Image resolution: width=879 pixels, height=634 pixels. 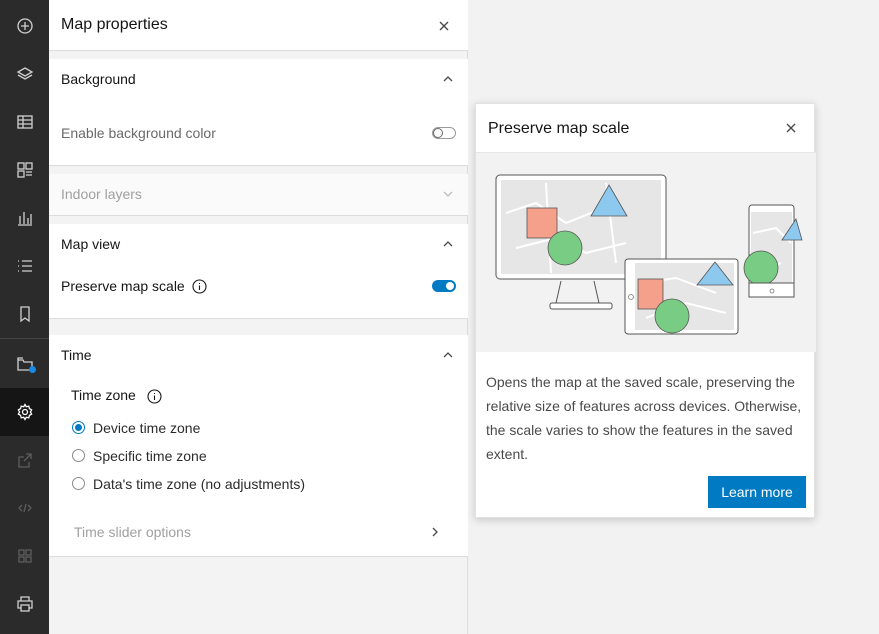 I want to click on apps-icon, so click(x=24, y=556).